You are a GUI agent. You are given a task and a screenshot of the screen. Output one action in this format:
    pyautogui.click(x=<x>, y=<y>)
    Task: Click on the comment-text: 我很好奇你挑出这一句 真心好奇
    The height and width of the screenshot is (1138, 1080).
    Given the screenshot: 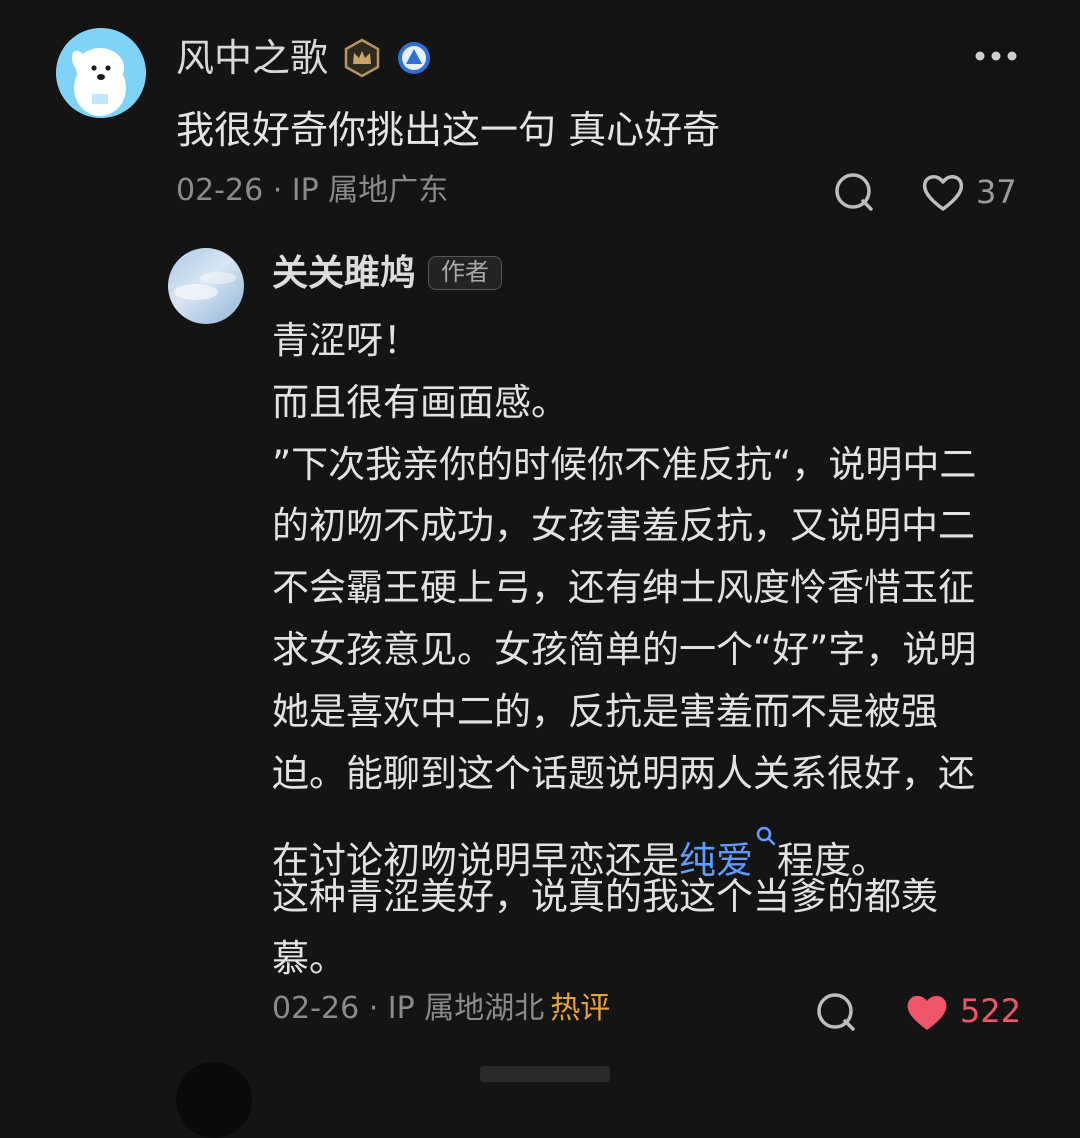 What is the action you would take?
    pyautogui.click(x=448, y=130)
    